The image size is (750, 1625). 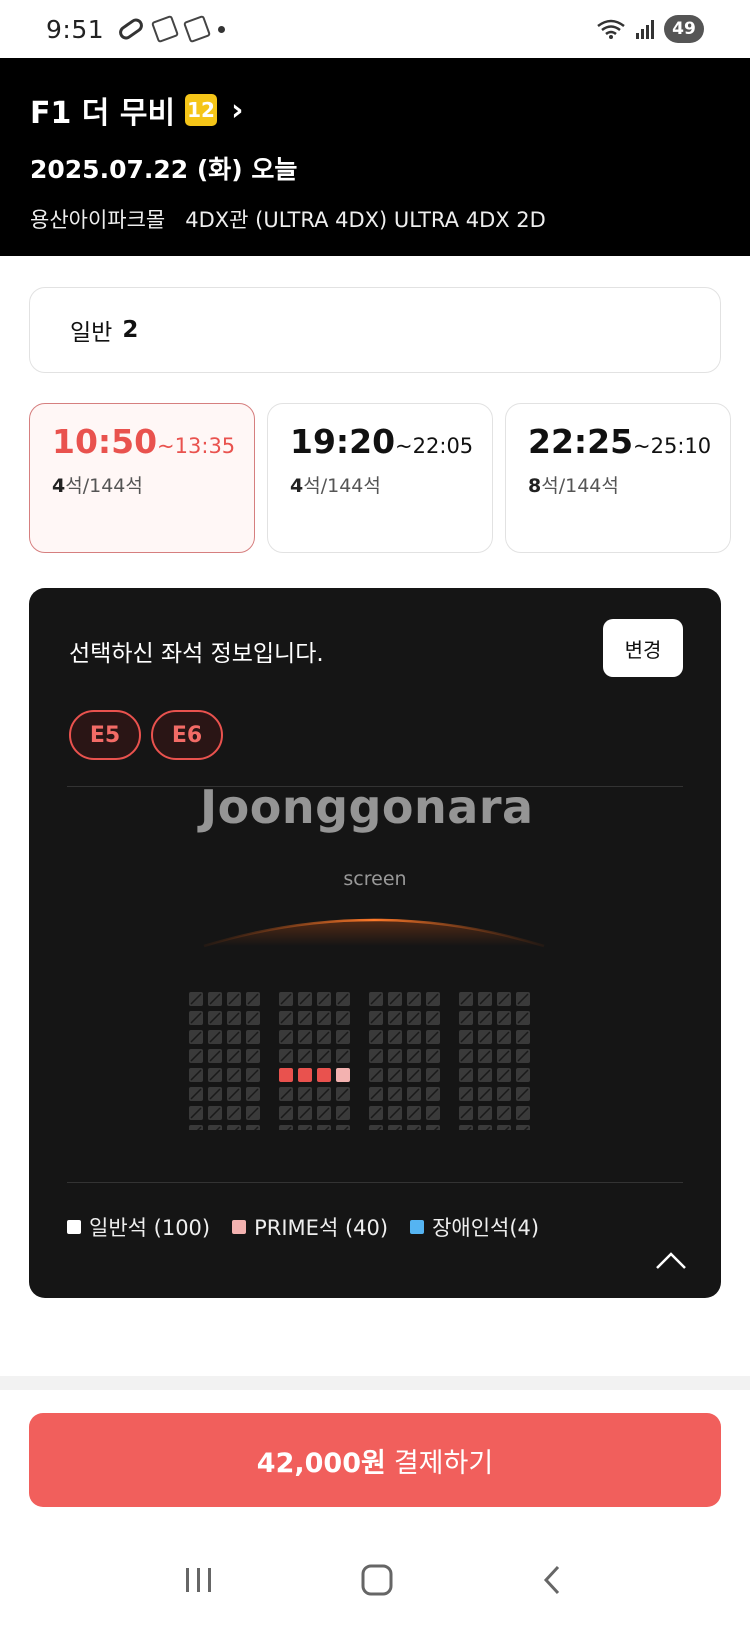 I want to click on audience-label: 일반, so click(x=91, y=333).